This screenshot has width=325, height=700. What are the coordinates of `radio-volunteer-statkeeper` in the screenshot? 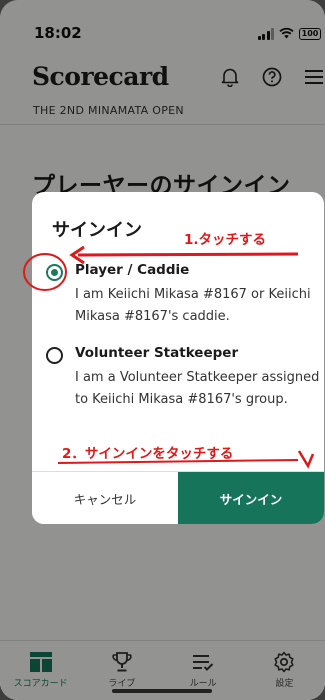 It's located at (54, 355).